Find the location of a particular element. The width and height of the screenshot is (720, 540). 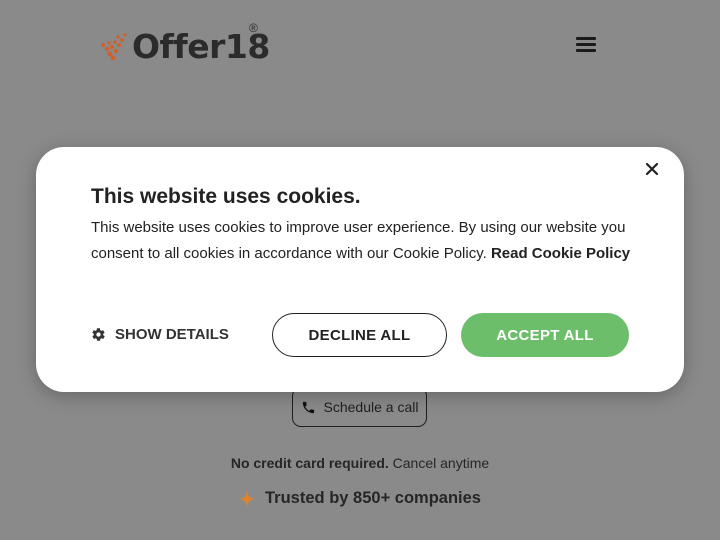

cookie-dialog-title: This website uses cookies. is located at coordinates (226, 196).